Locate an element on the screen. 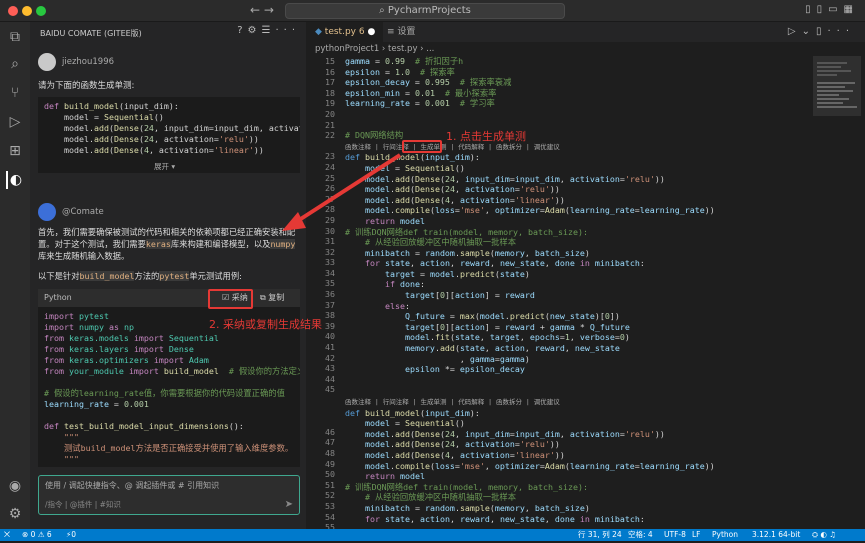  interpreter: 3.12.1 64-bit is located at coordinates (776, 535).